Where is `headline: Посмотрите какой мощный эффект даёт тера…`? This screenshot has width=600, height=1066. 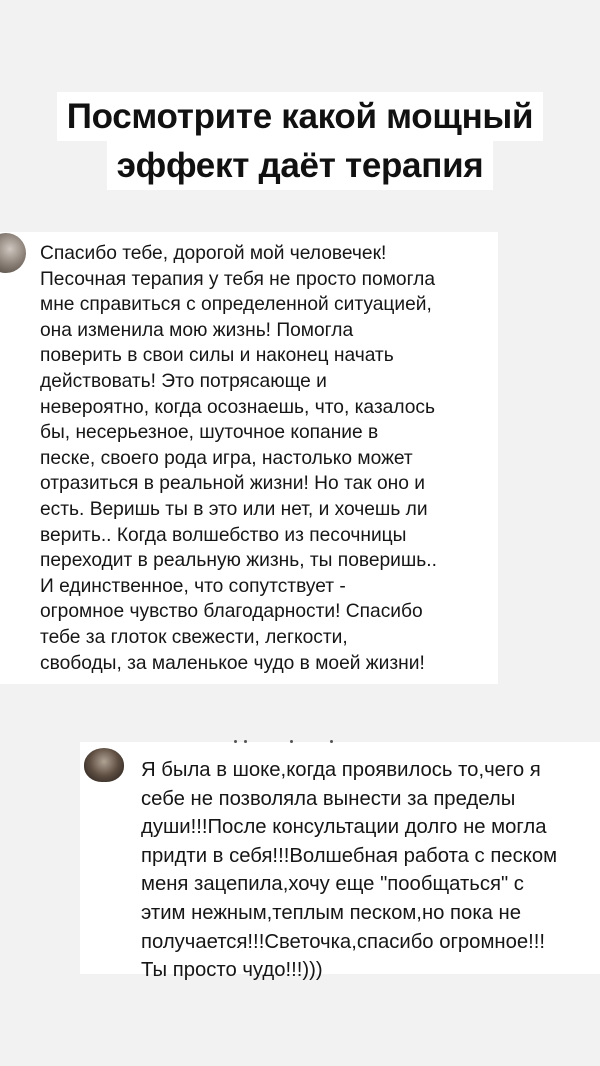 headline: Посмотрите какой мощный эффект даёт тера… is located at coordinates (300, 141).